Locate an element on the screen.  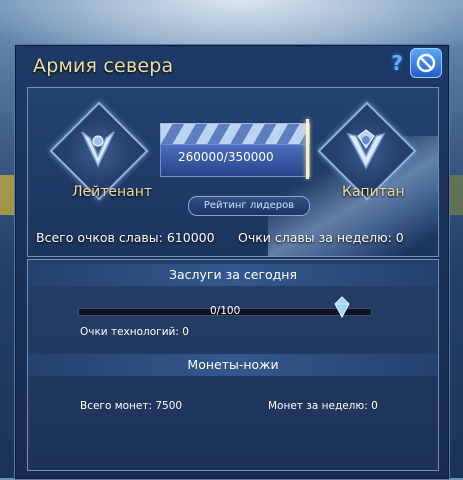
coins-header: Монеты-ножи is located at coordinates (233, 365).